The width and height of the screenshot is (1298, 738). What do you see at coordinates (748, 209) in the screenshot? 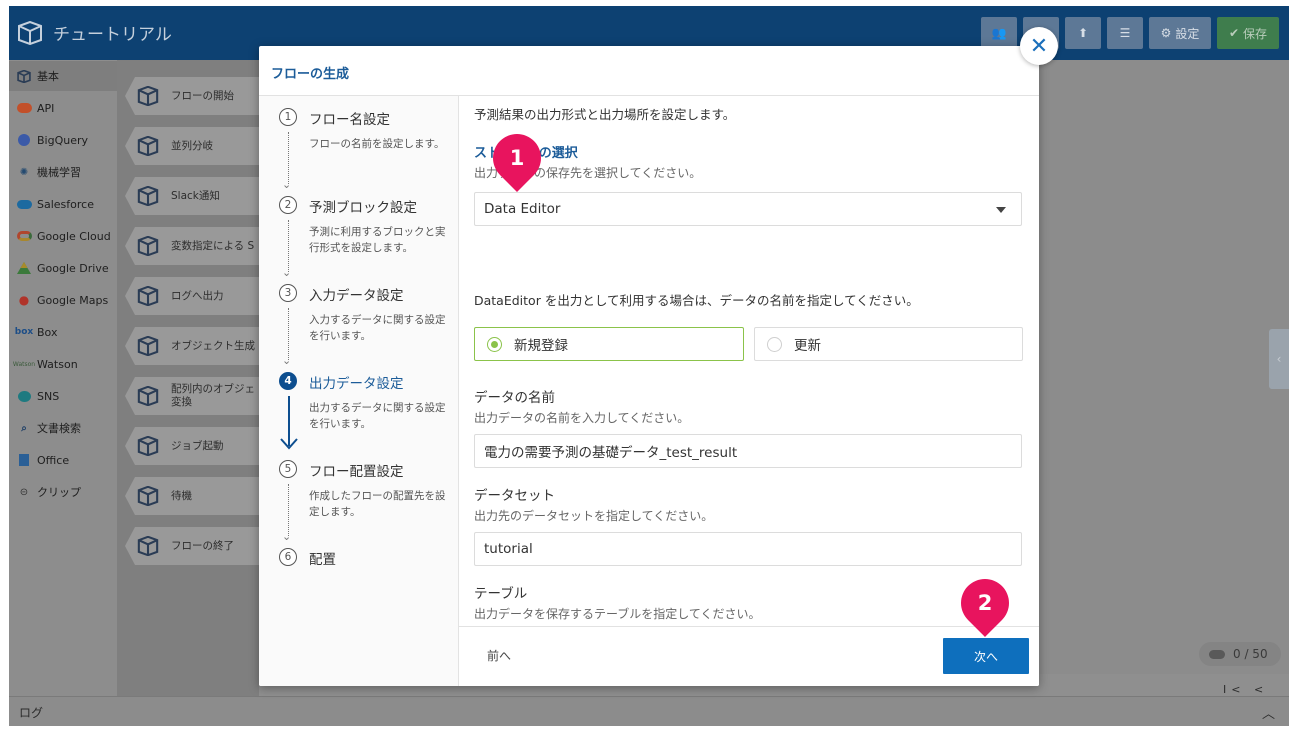
I see `storage-select: Data Editor` at bounding box center [748, 209].